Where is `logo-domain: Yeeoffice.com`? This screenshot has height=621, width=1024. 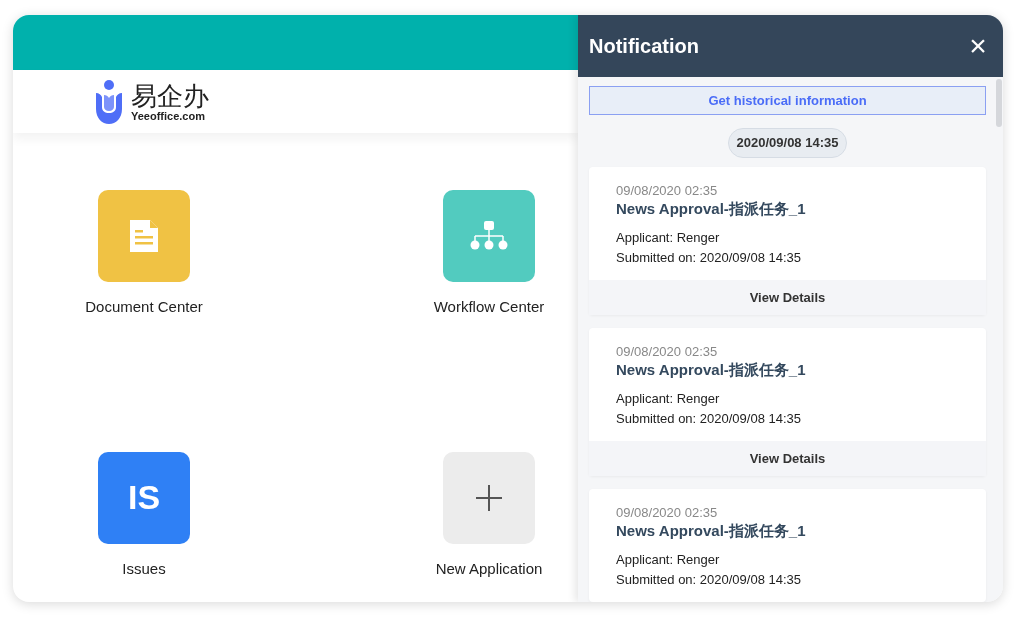 logo-domain: Yeeoffice.com is located at coordinates (168, 116).